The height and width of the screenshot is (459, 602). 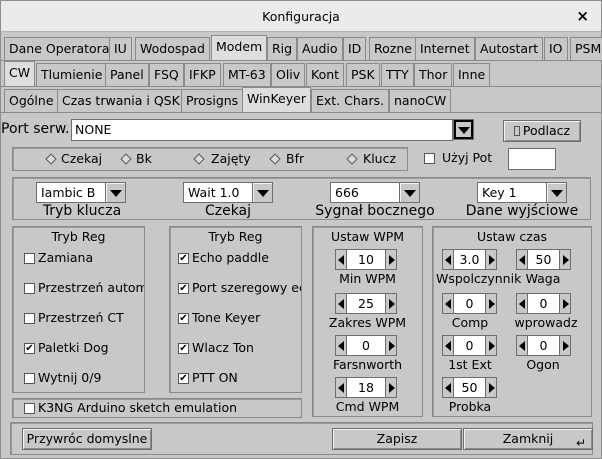 I want to click on use-pot-checkbox, so click(x=429, y=158).